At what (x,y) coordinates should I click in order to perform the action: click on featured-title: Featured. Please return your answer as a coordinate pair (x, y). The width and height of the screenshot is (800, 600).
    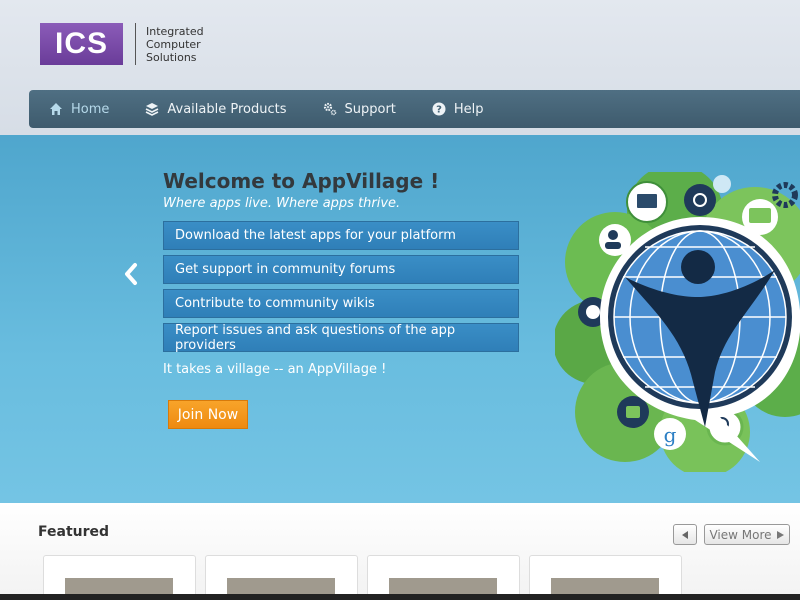
    Looking at the image, I should click on (74, 532).